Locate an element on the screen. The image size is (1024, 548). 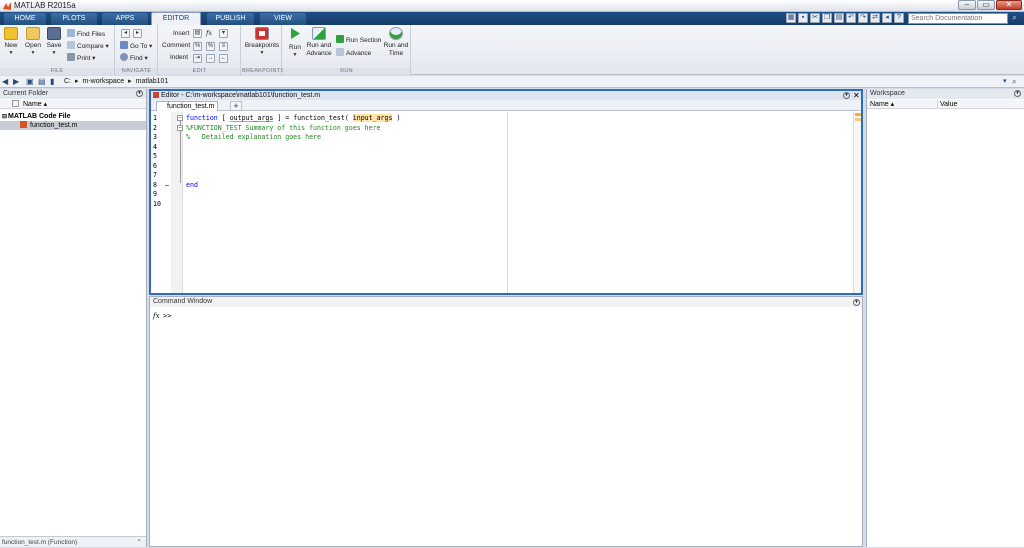
tab-home: HOME is located at coordinates (25, 19).